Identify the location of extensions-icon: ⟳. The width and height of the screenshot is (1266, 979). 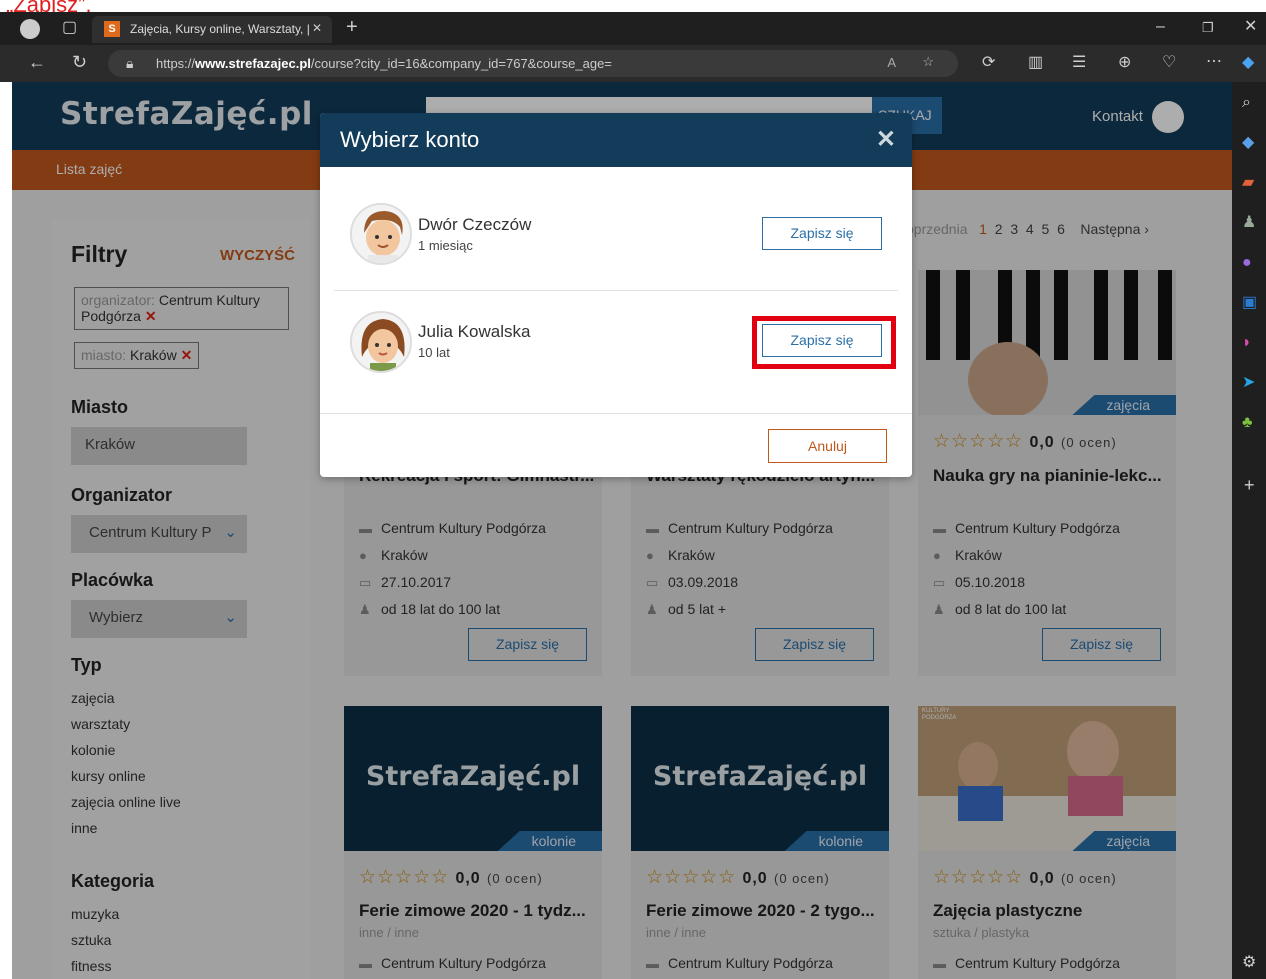
(988, 63).